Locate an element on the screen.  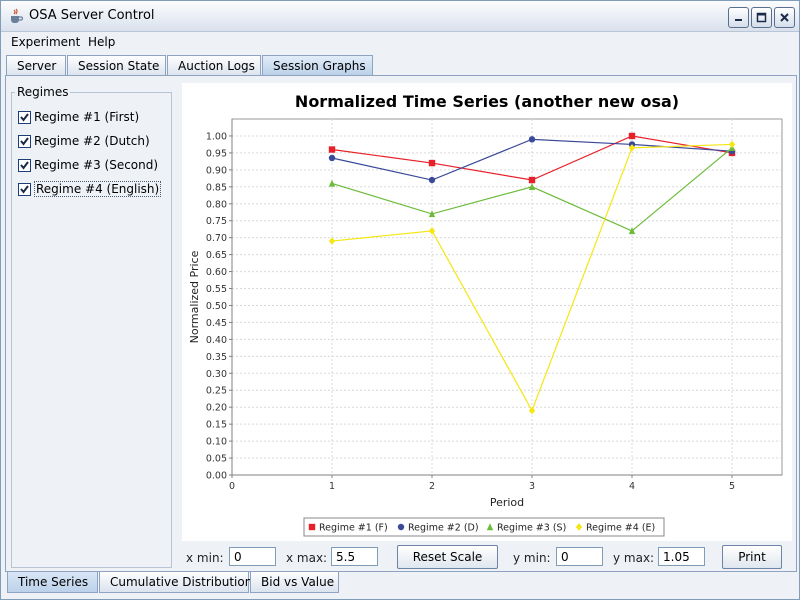
tab-time-series-label: Time Series is located at coordinates (53, 582).